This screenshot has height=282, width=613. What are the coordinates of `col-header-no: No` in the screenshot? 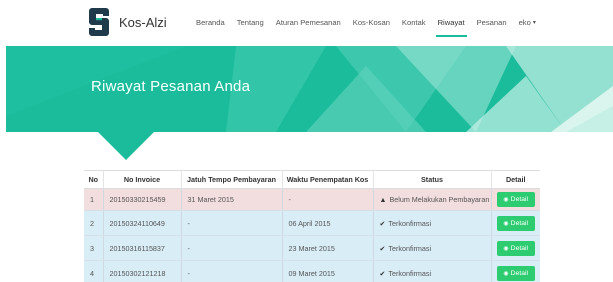 It's located at (94, 179).